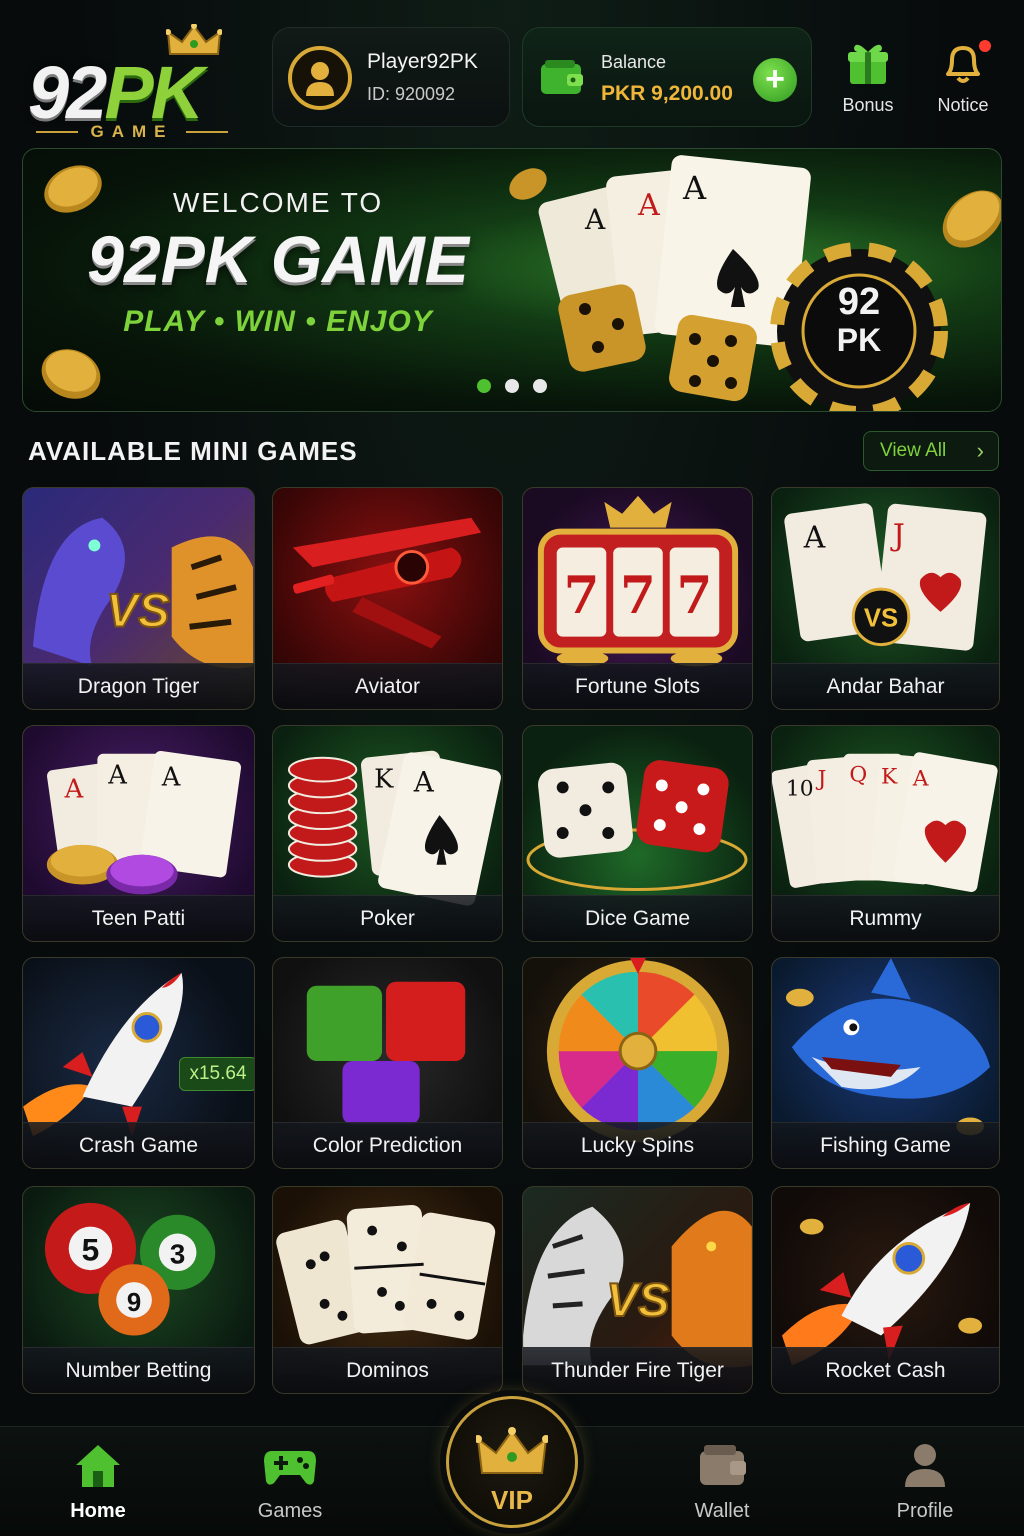 This screenshot has width=1024, height=1536. What do you see at coordinates (387, 1063) in the screenshot?
I see `game-card-color-prediction: Color Prediction` at bounding box center [387, 1063].